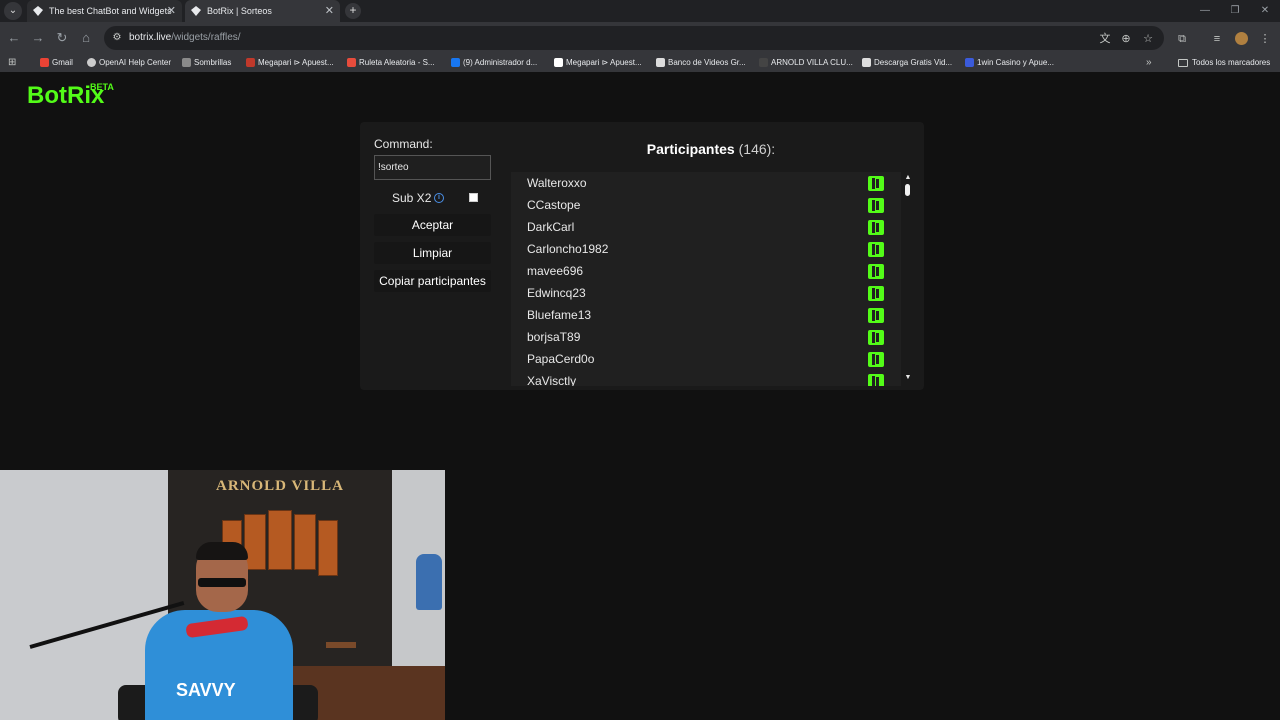  I want to click on list-item: XaVisctly, so click(706, 378).